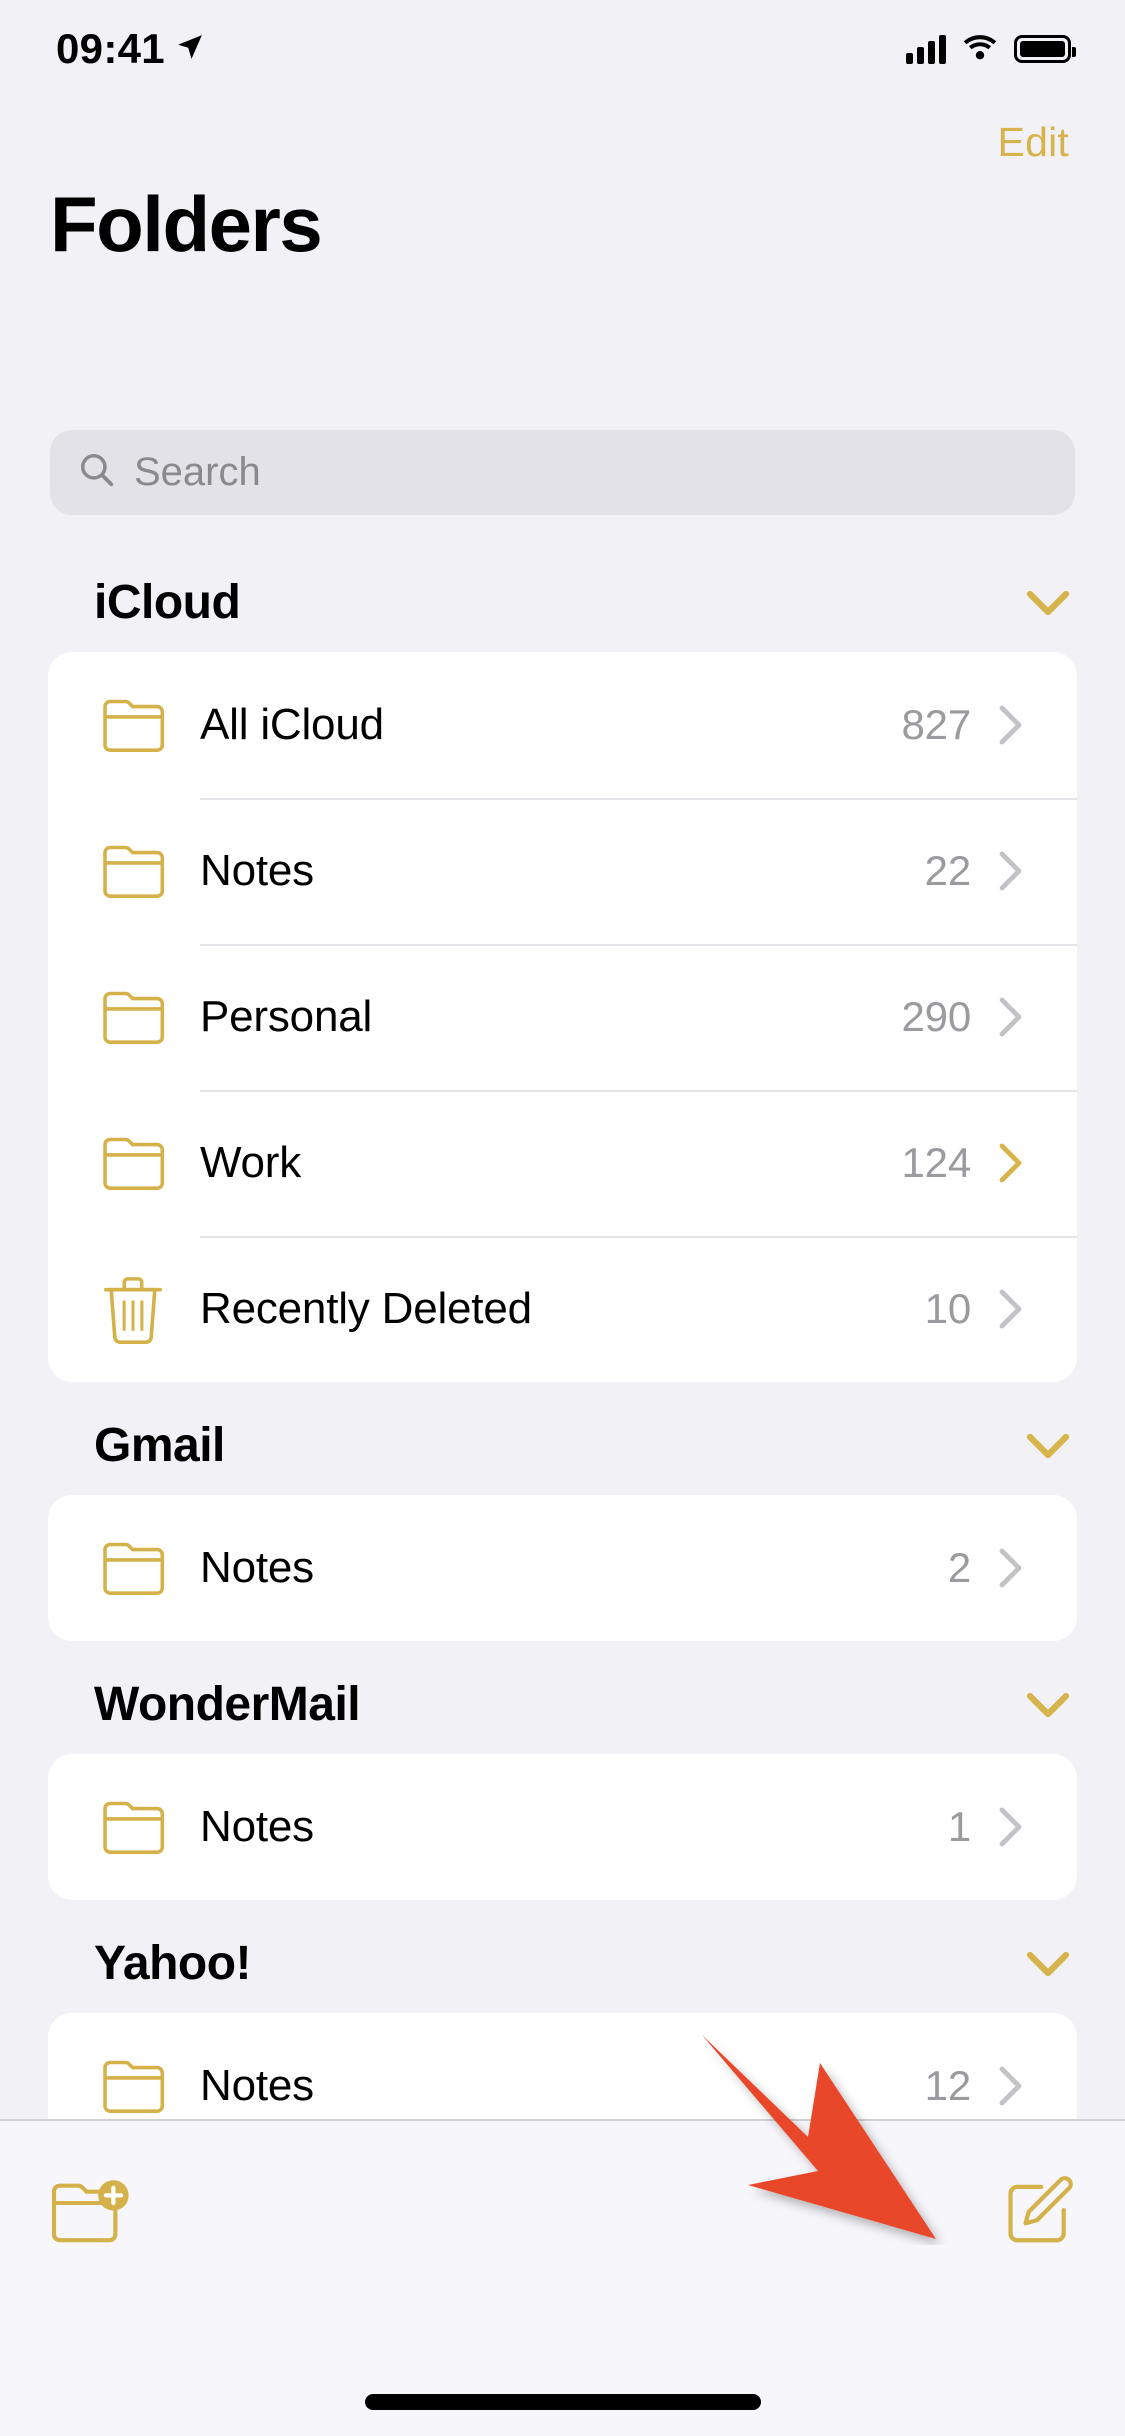  Describe the element at coordinates (948, 1308) in the screenshot. I see `folder-row-count: 10` at that location.